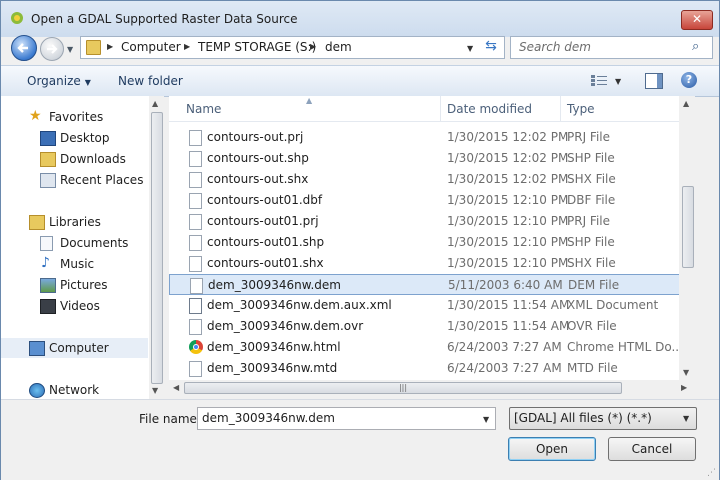 This screenshot has width=720, height=480. I want to click on file-type-value: [GDAL] All files (*) (*.*), so click(583, 418).